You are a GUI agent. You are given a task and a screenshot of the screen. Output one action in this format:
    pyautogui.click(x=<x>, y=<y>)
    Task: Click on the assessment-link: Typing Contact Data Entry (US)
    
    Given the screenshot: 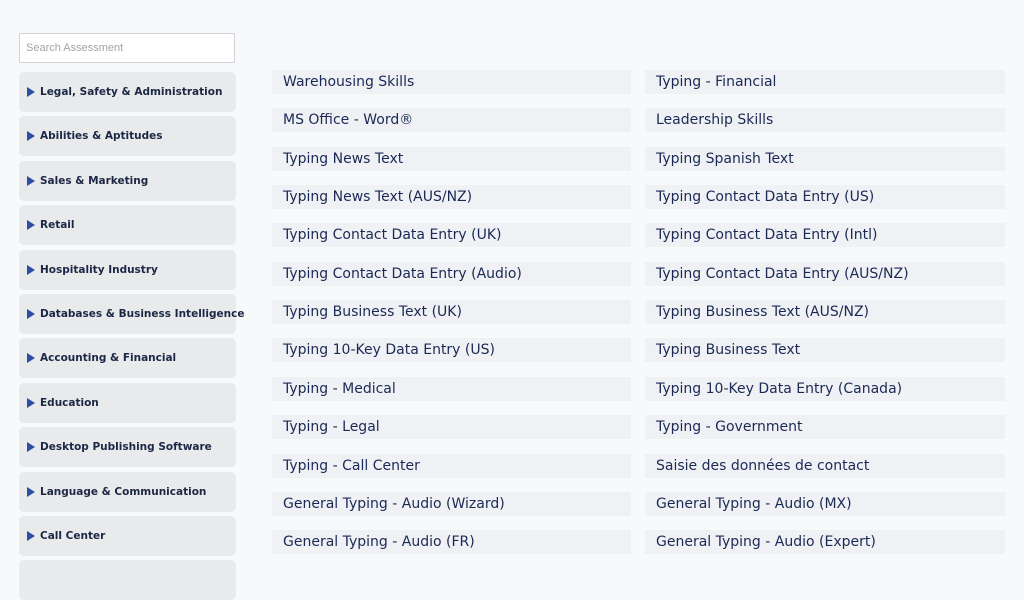 What is the action you would take?
    pyautogui.click(x=765, y=197)
    